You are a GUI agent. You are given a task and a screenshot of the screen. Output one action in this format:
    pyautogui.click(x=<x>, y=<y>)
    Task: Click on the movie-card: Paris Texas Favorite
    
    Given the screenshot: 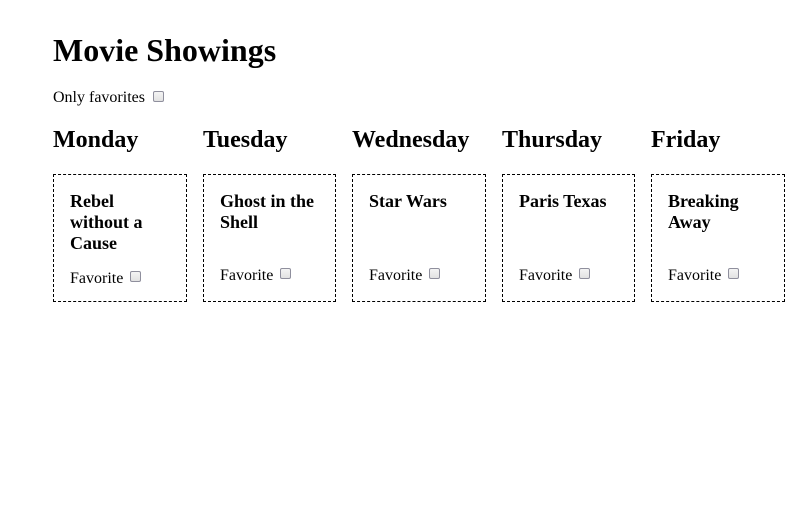 What is the action you would take?
    pyautogui.click(x=568, y=238)
    